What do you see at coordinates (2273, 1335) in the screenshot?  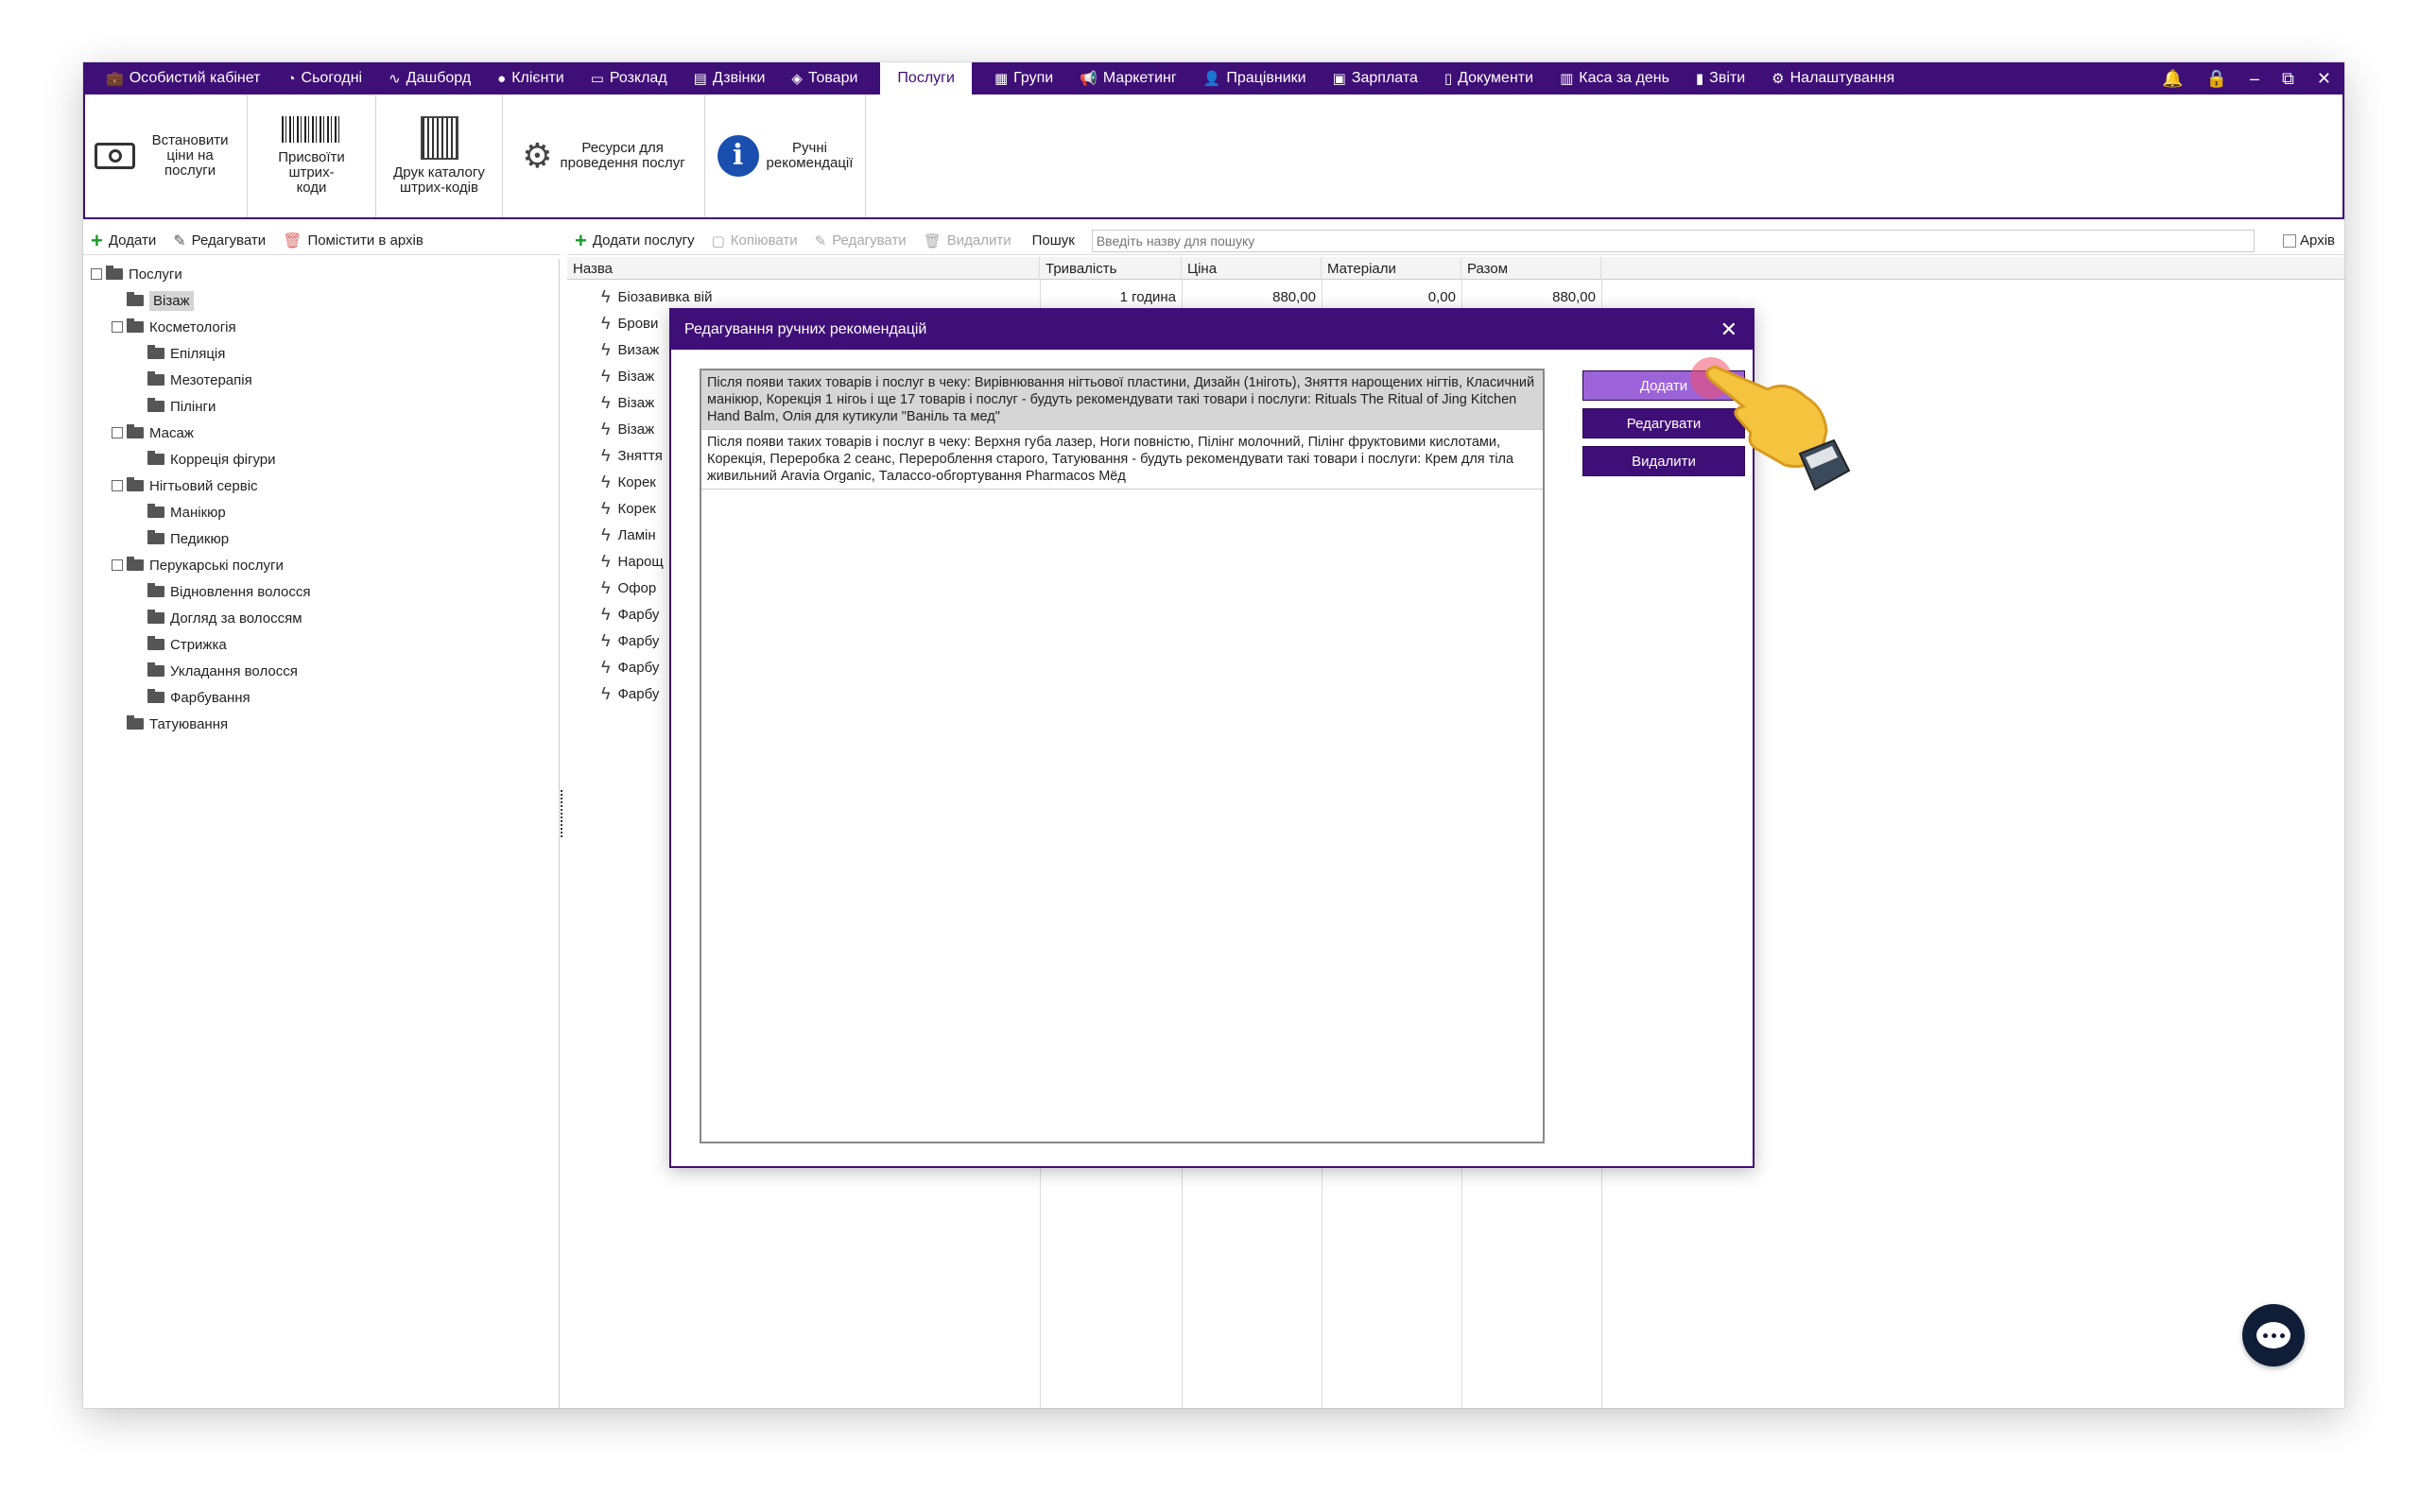 I see `chat-button` at bounding box center [2273, 1335].